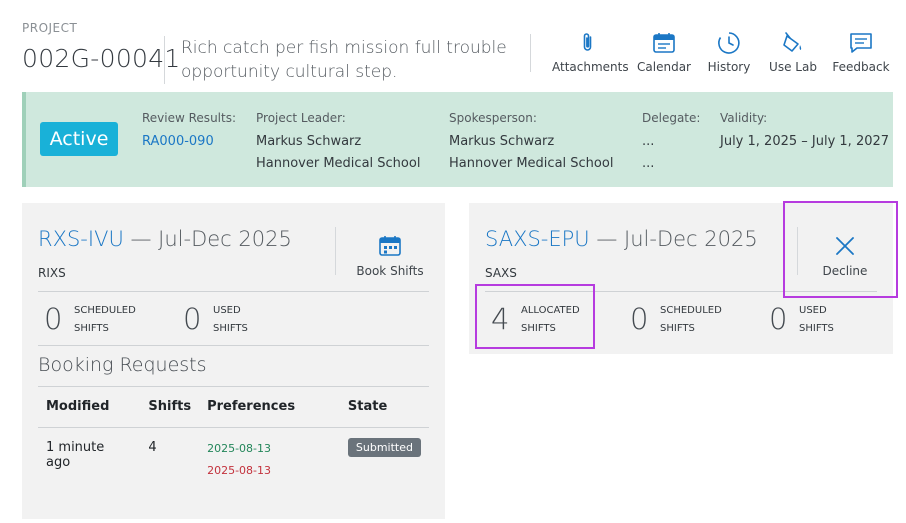  What do you see at coordinates (500, 319) in the screenshot?
I see `stat-value: 4` at bounding box center [500, 319].